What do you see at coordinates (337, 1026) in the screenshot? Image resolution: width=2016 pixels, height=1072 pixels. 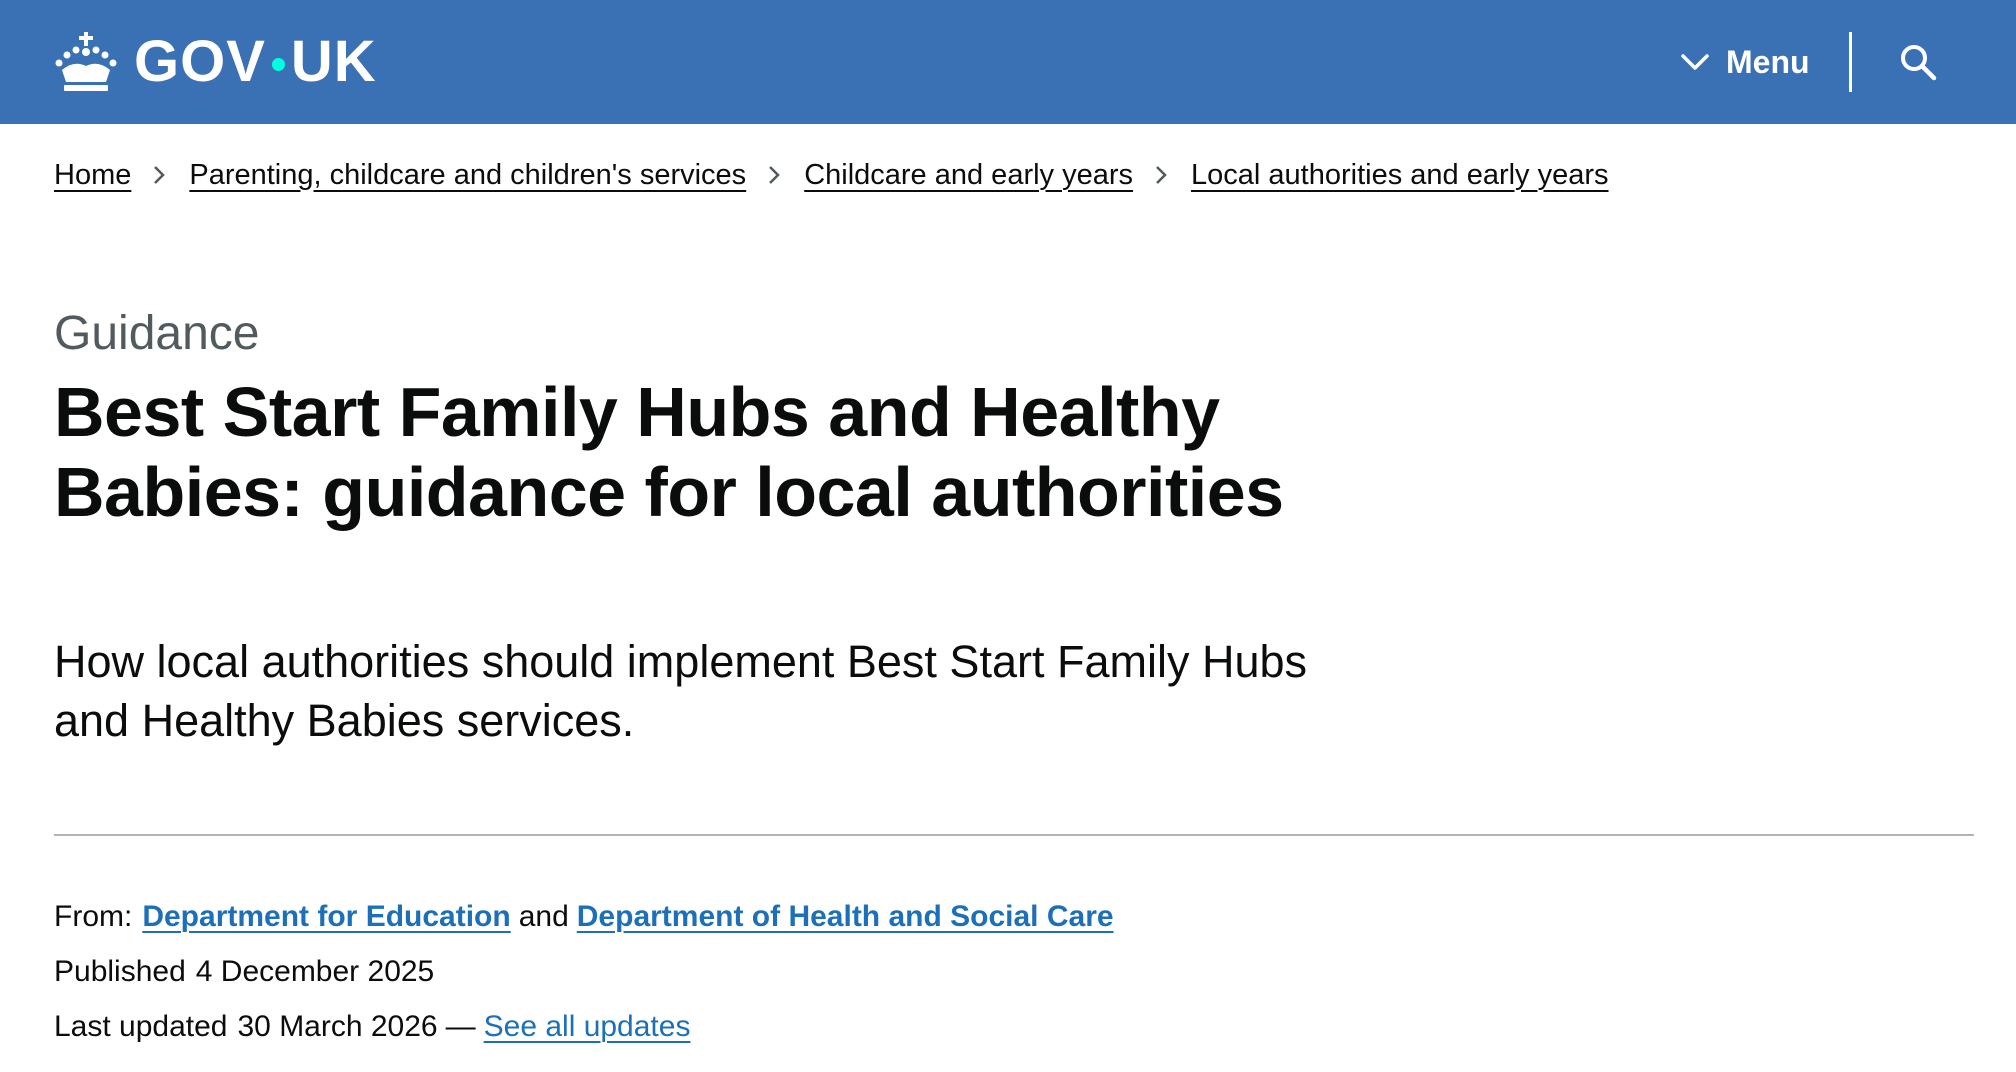 I see `updated-date: 30 March 2026` at bounding box center [337, 1026].